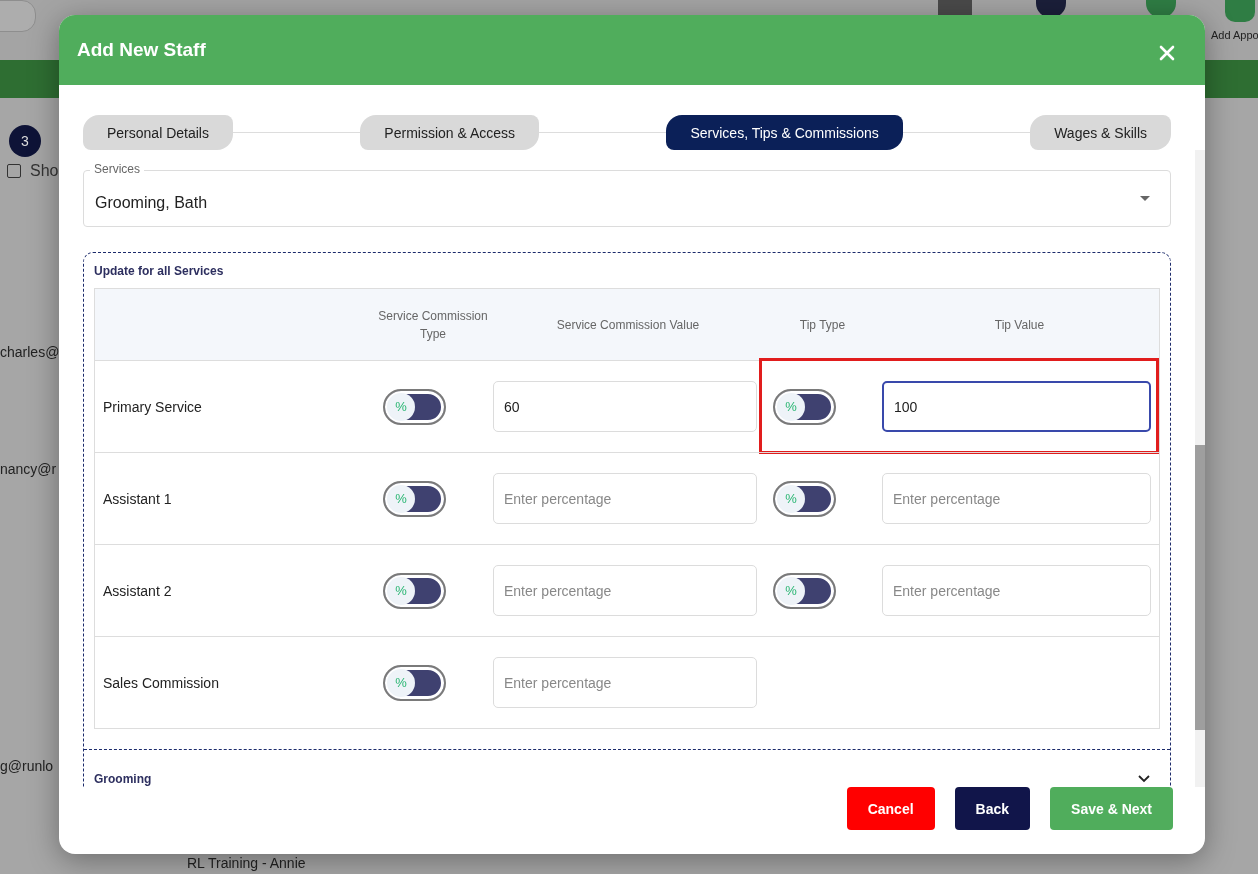  What do you see at coordinates (450, 132) in the screenshot?
I see `step-tab: Permission & Access` at bounding box center [450, 132].